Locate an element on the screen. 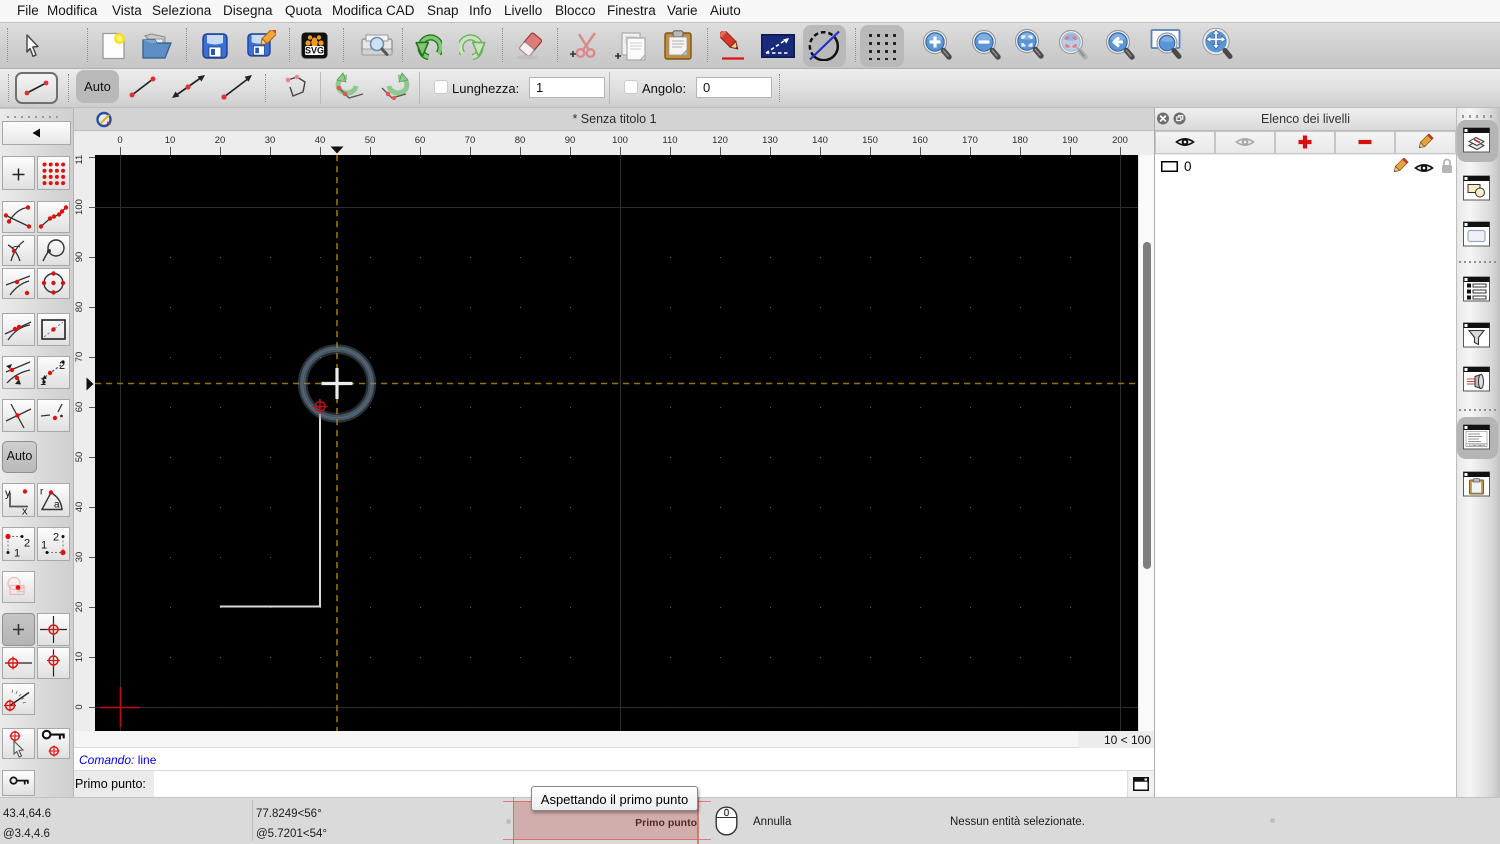 This screenshot has height=844, width=1500. svg-text: x is located at coordinates (25, 512).